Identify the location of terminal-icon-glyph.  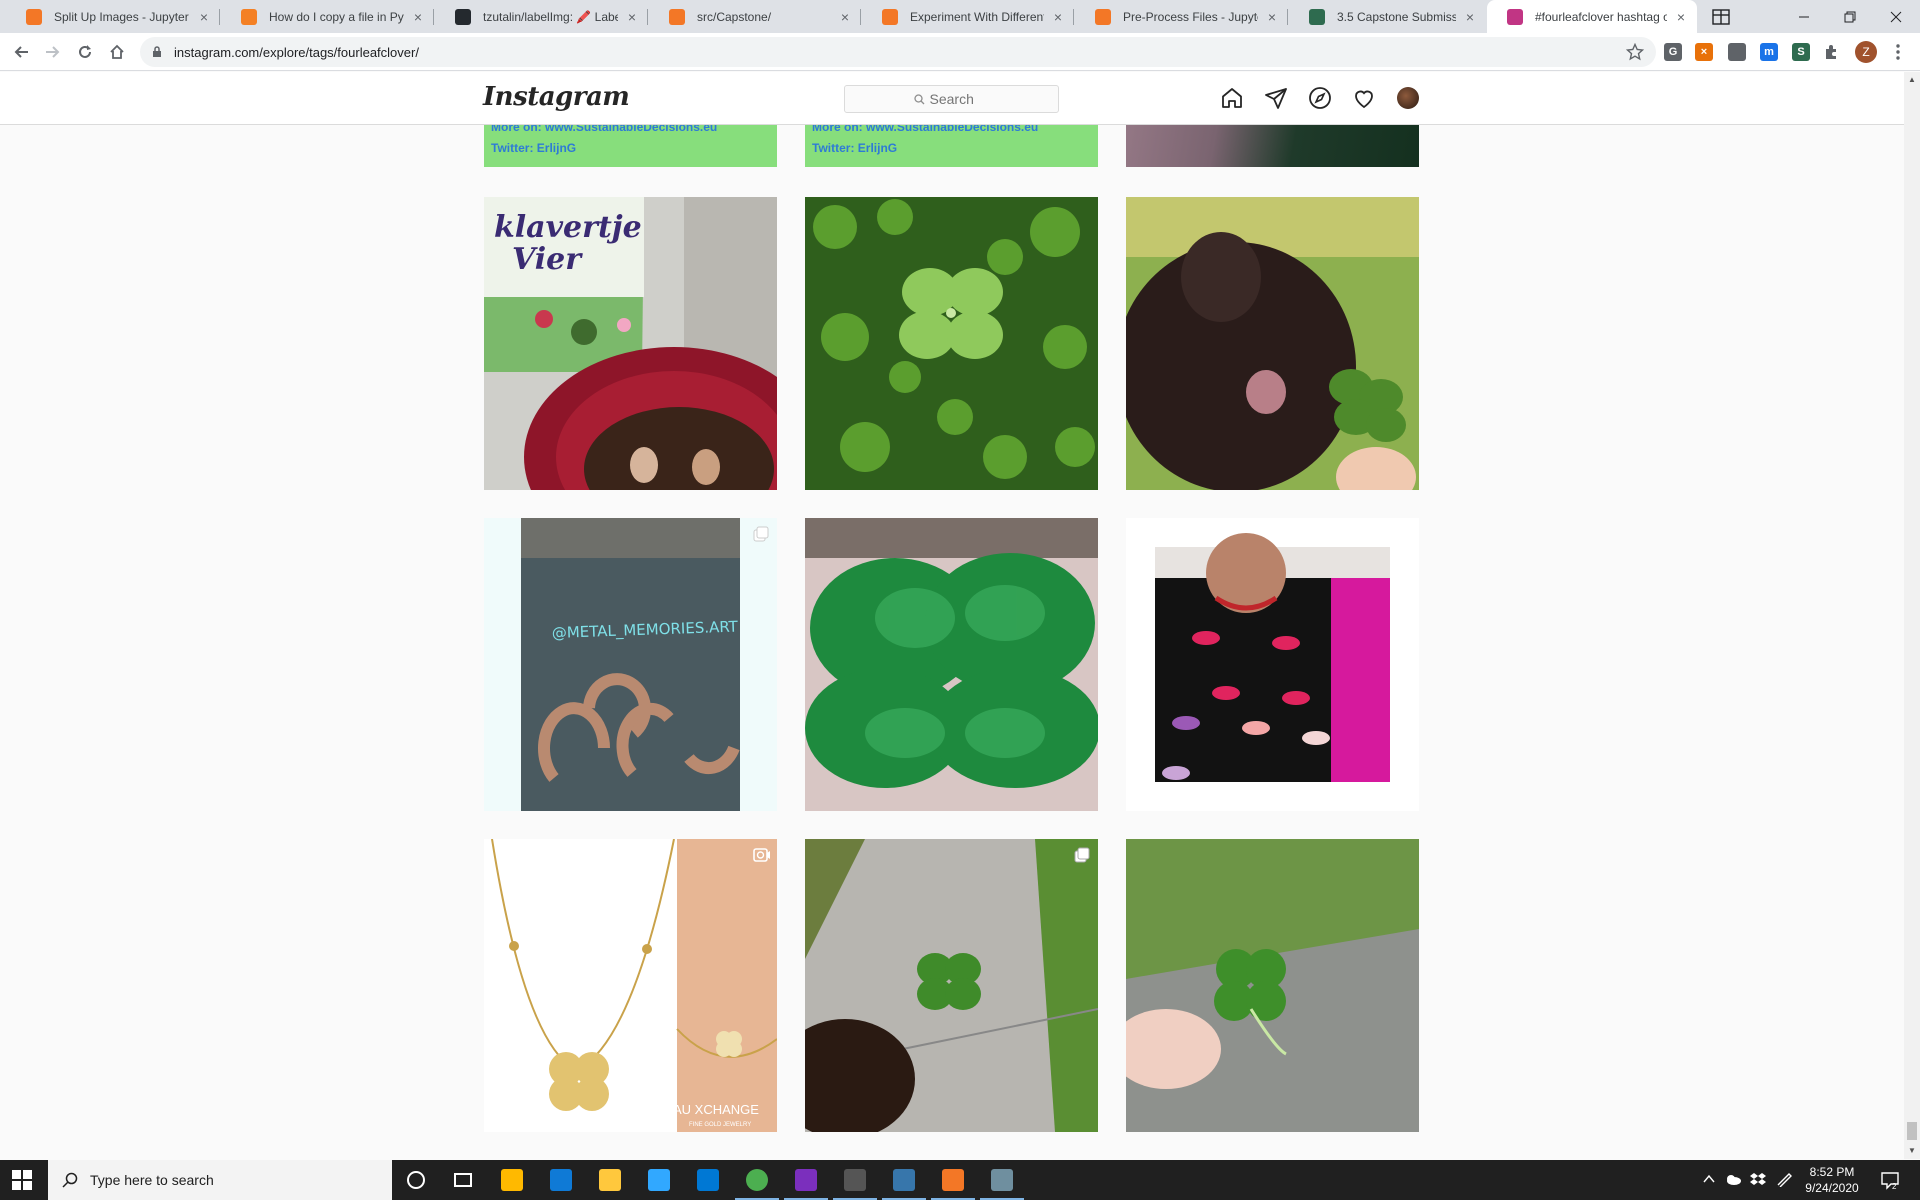
(855, 1180).